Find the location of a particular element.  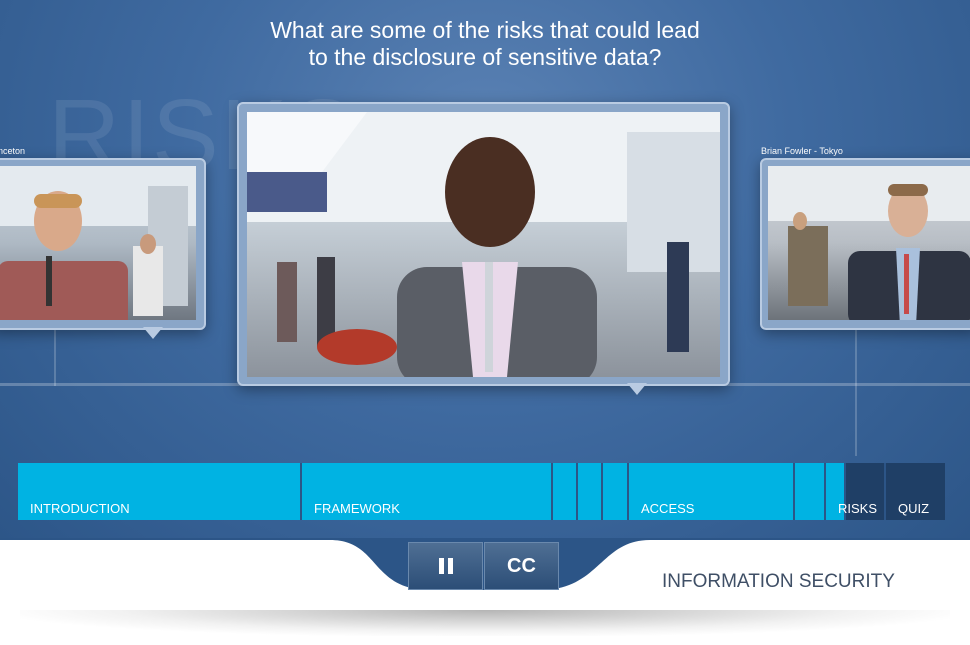

right-video-thumbnail is located at coordinates (865, 244).